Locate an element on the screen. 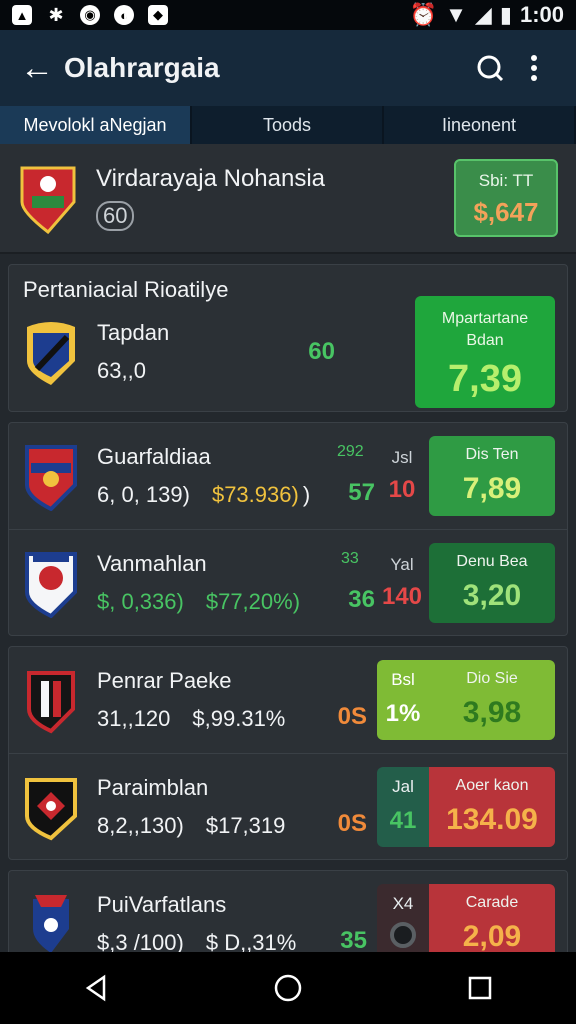 This screenshot has width=576, height=1024. odds-card: Dio Sie 3,98 is located at coordinates (492, 700).